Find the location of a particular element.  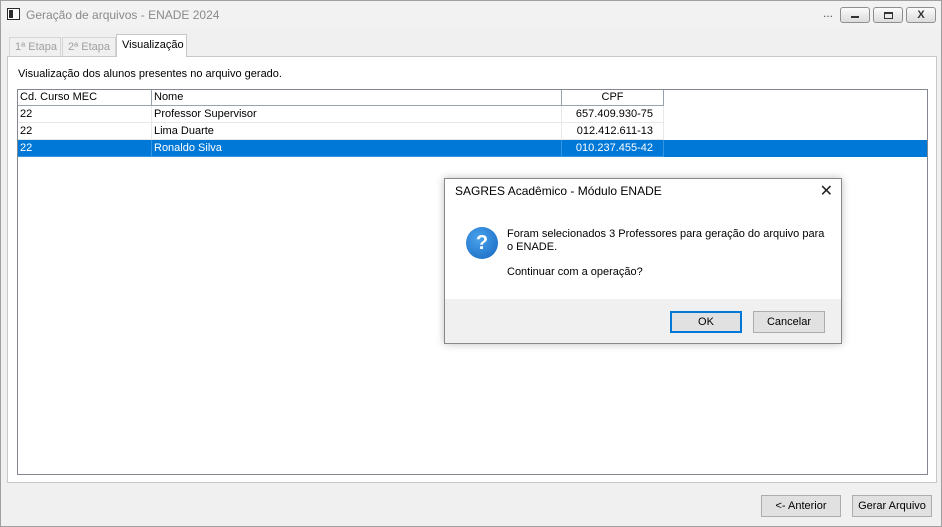

maximize-icon is located at coordinates (888, 15).